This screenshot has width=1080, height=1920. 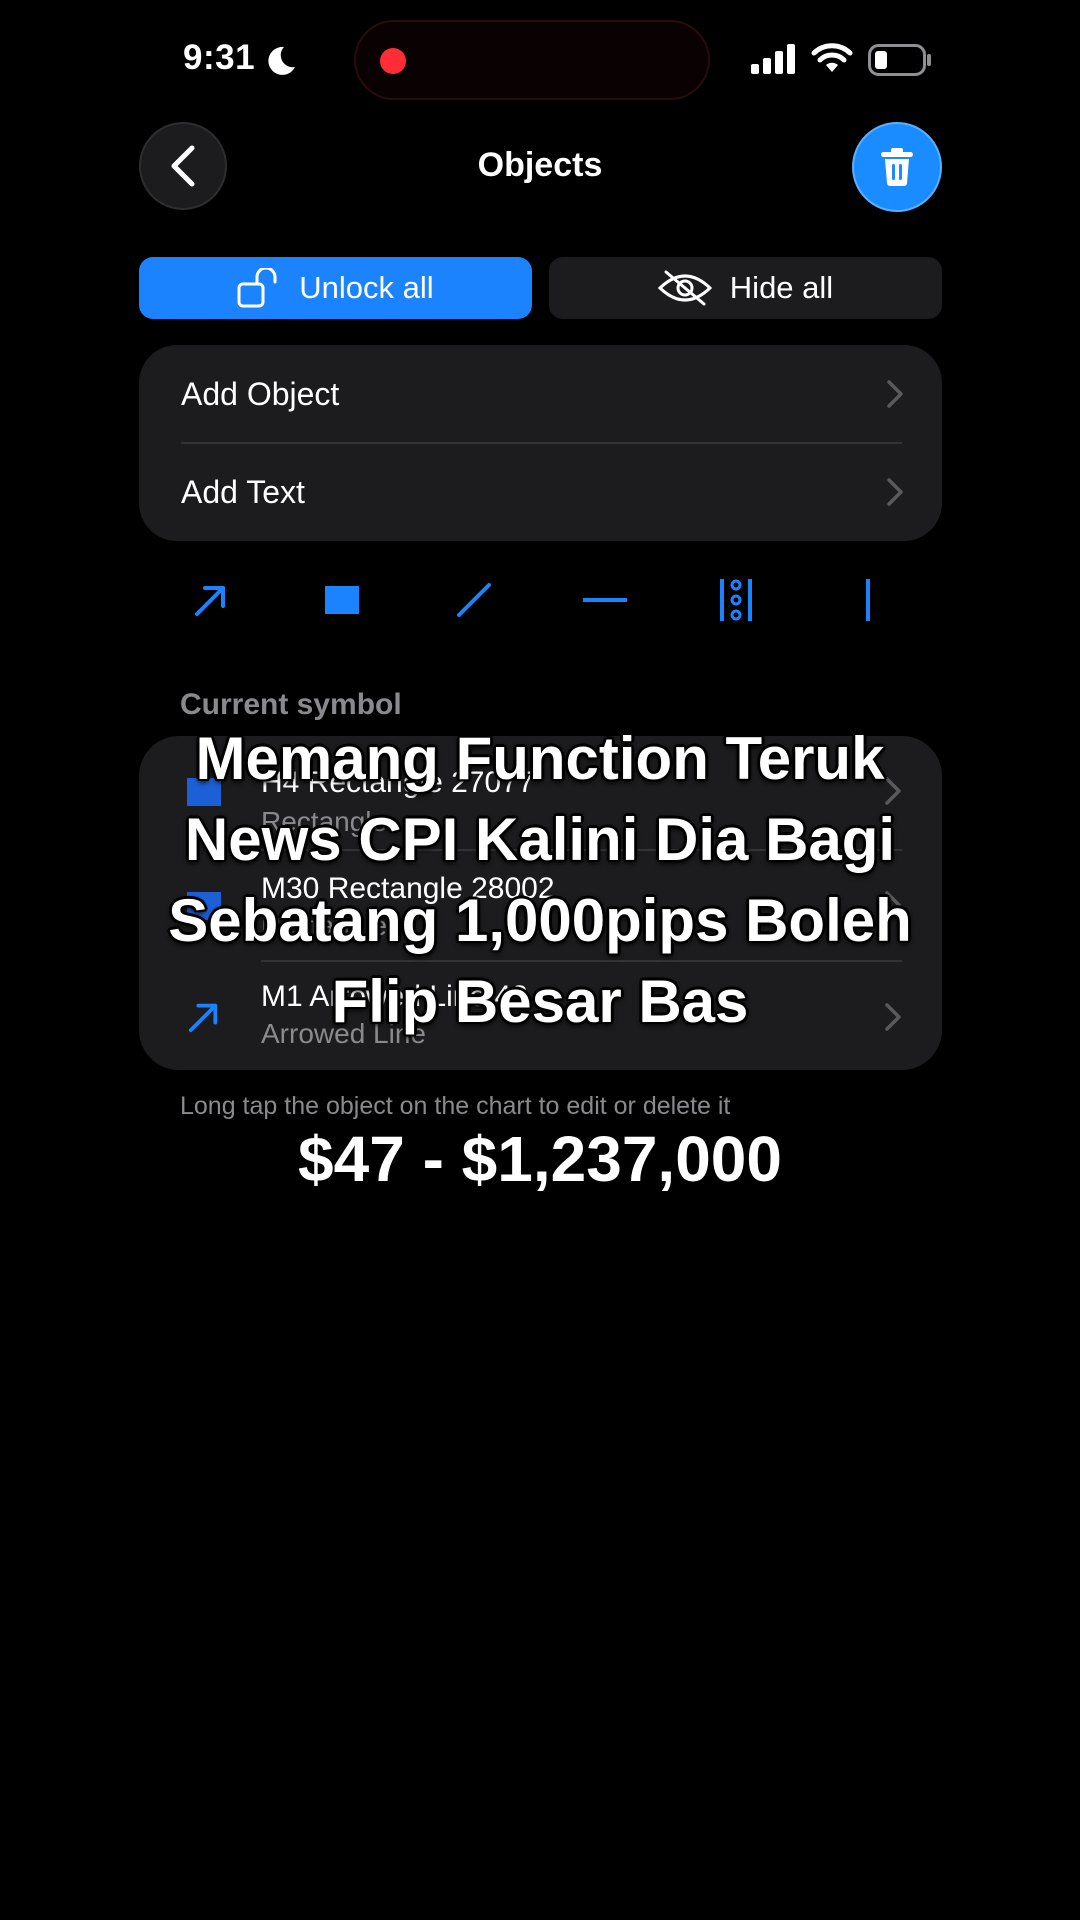 I want to click on trash-icon, so click(x=897, y=167).